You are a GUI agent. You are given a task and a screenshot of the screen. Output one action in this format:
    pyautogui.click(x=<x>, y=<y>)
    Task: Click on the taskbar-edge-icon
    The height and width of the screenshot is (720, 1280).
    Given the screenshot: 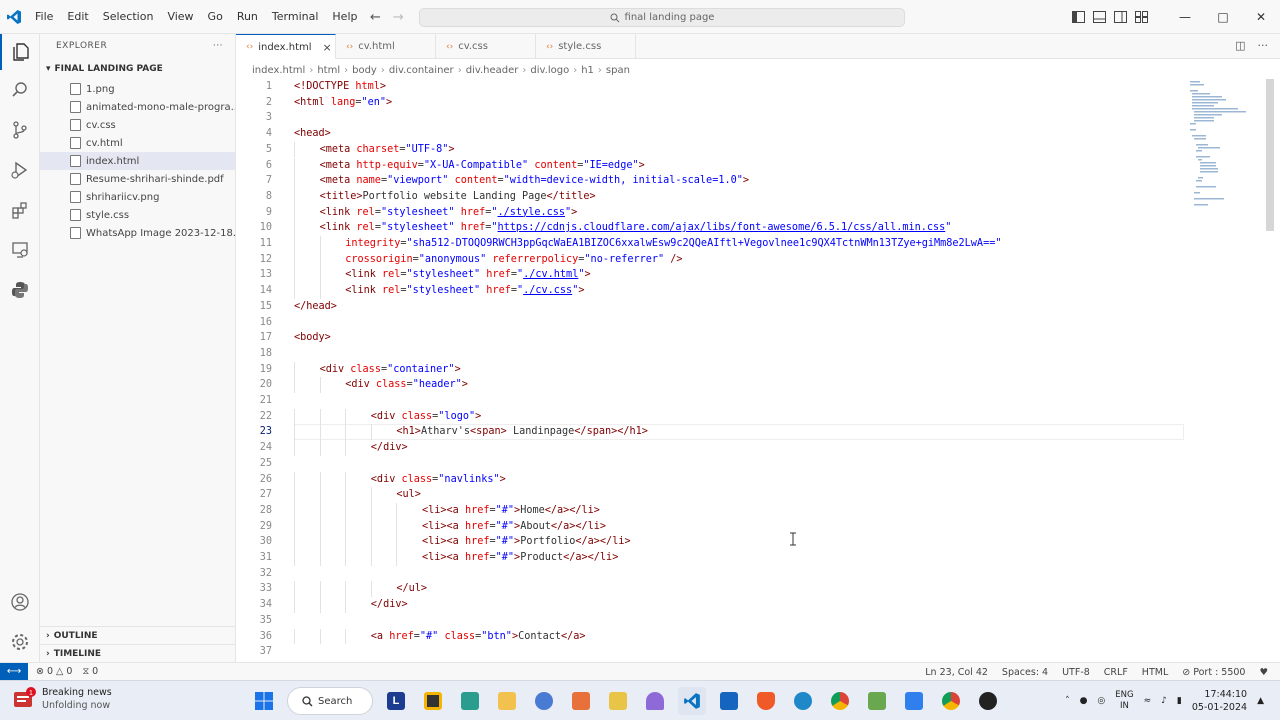 What is the action you would take?
    pyautogui.click(x=803, y=701)
    